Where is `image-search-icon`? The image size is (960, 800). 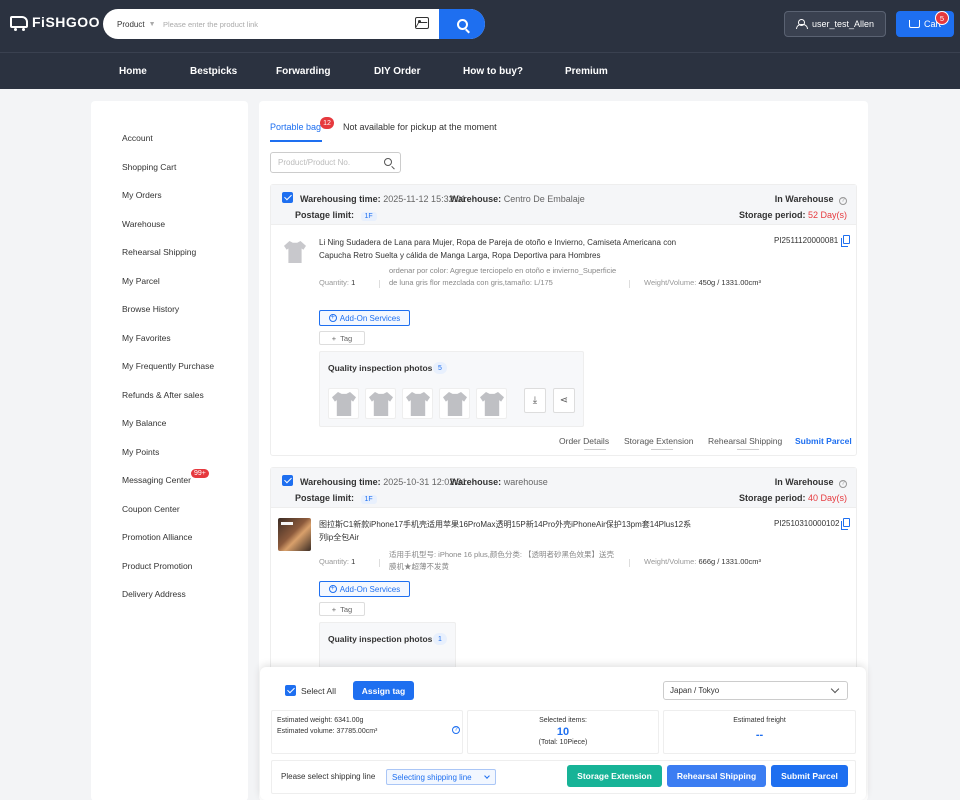
image-search-icon is located at coordinates (422, 23).